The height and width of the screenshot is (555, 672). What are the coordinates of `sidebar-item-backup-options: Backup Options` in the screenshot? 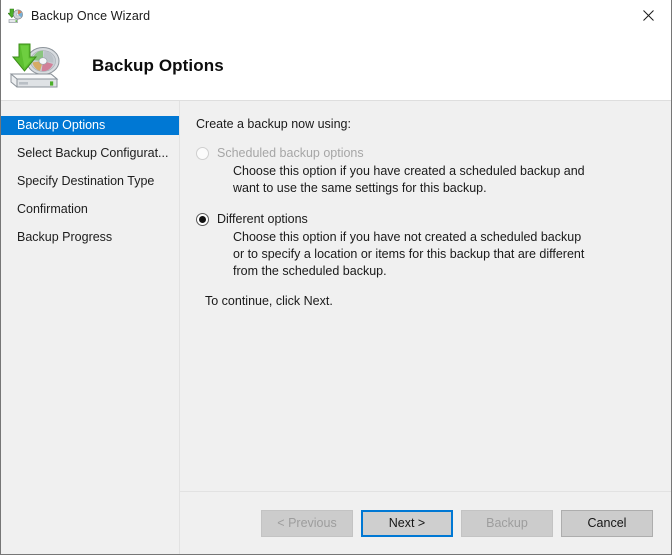 It's located at (90, 125).